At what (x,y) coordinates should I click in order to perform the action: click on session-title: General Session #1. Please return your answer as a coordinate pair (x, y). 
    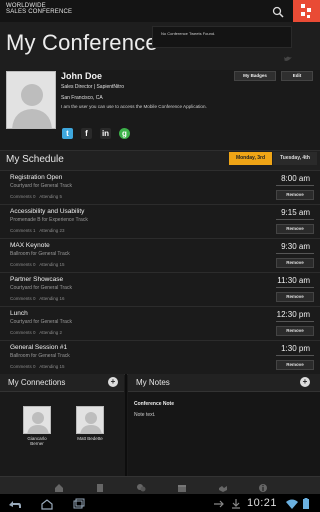
    Looking at the image, I should click on (39, 347).